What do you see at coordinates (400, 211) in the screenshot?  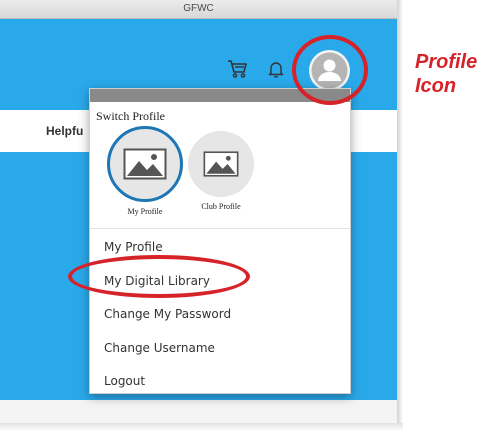 I see `window-shadow-right` at bounding box center [400, 211].